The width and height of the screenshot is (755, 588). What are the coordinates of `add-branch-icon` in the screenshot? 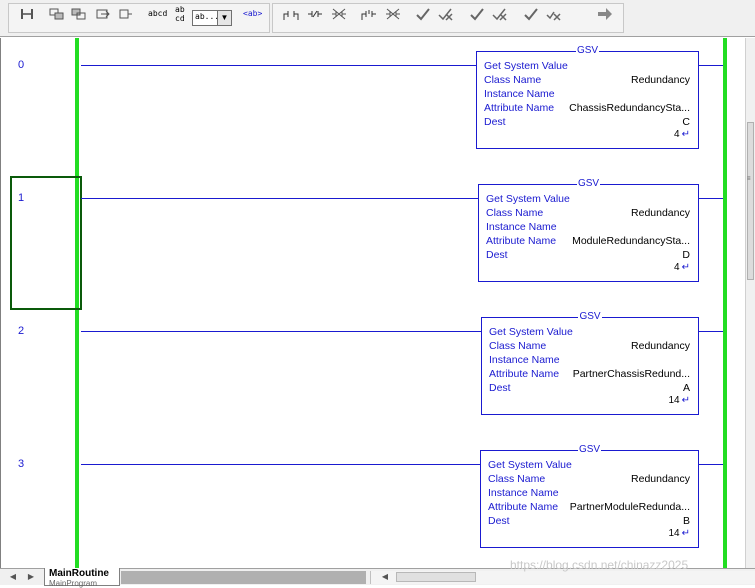 It's located at (57, 14).